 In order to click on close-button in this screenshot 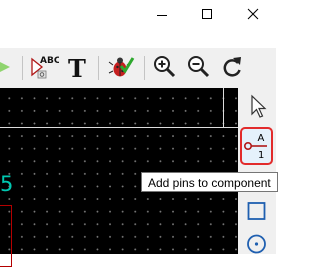, I will do `click(253, 15)`.